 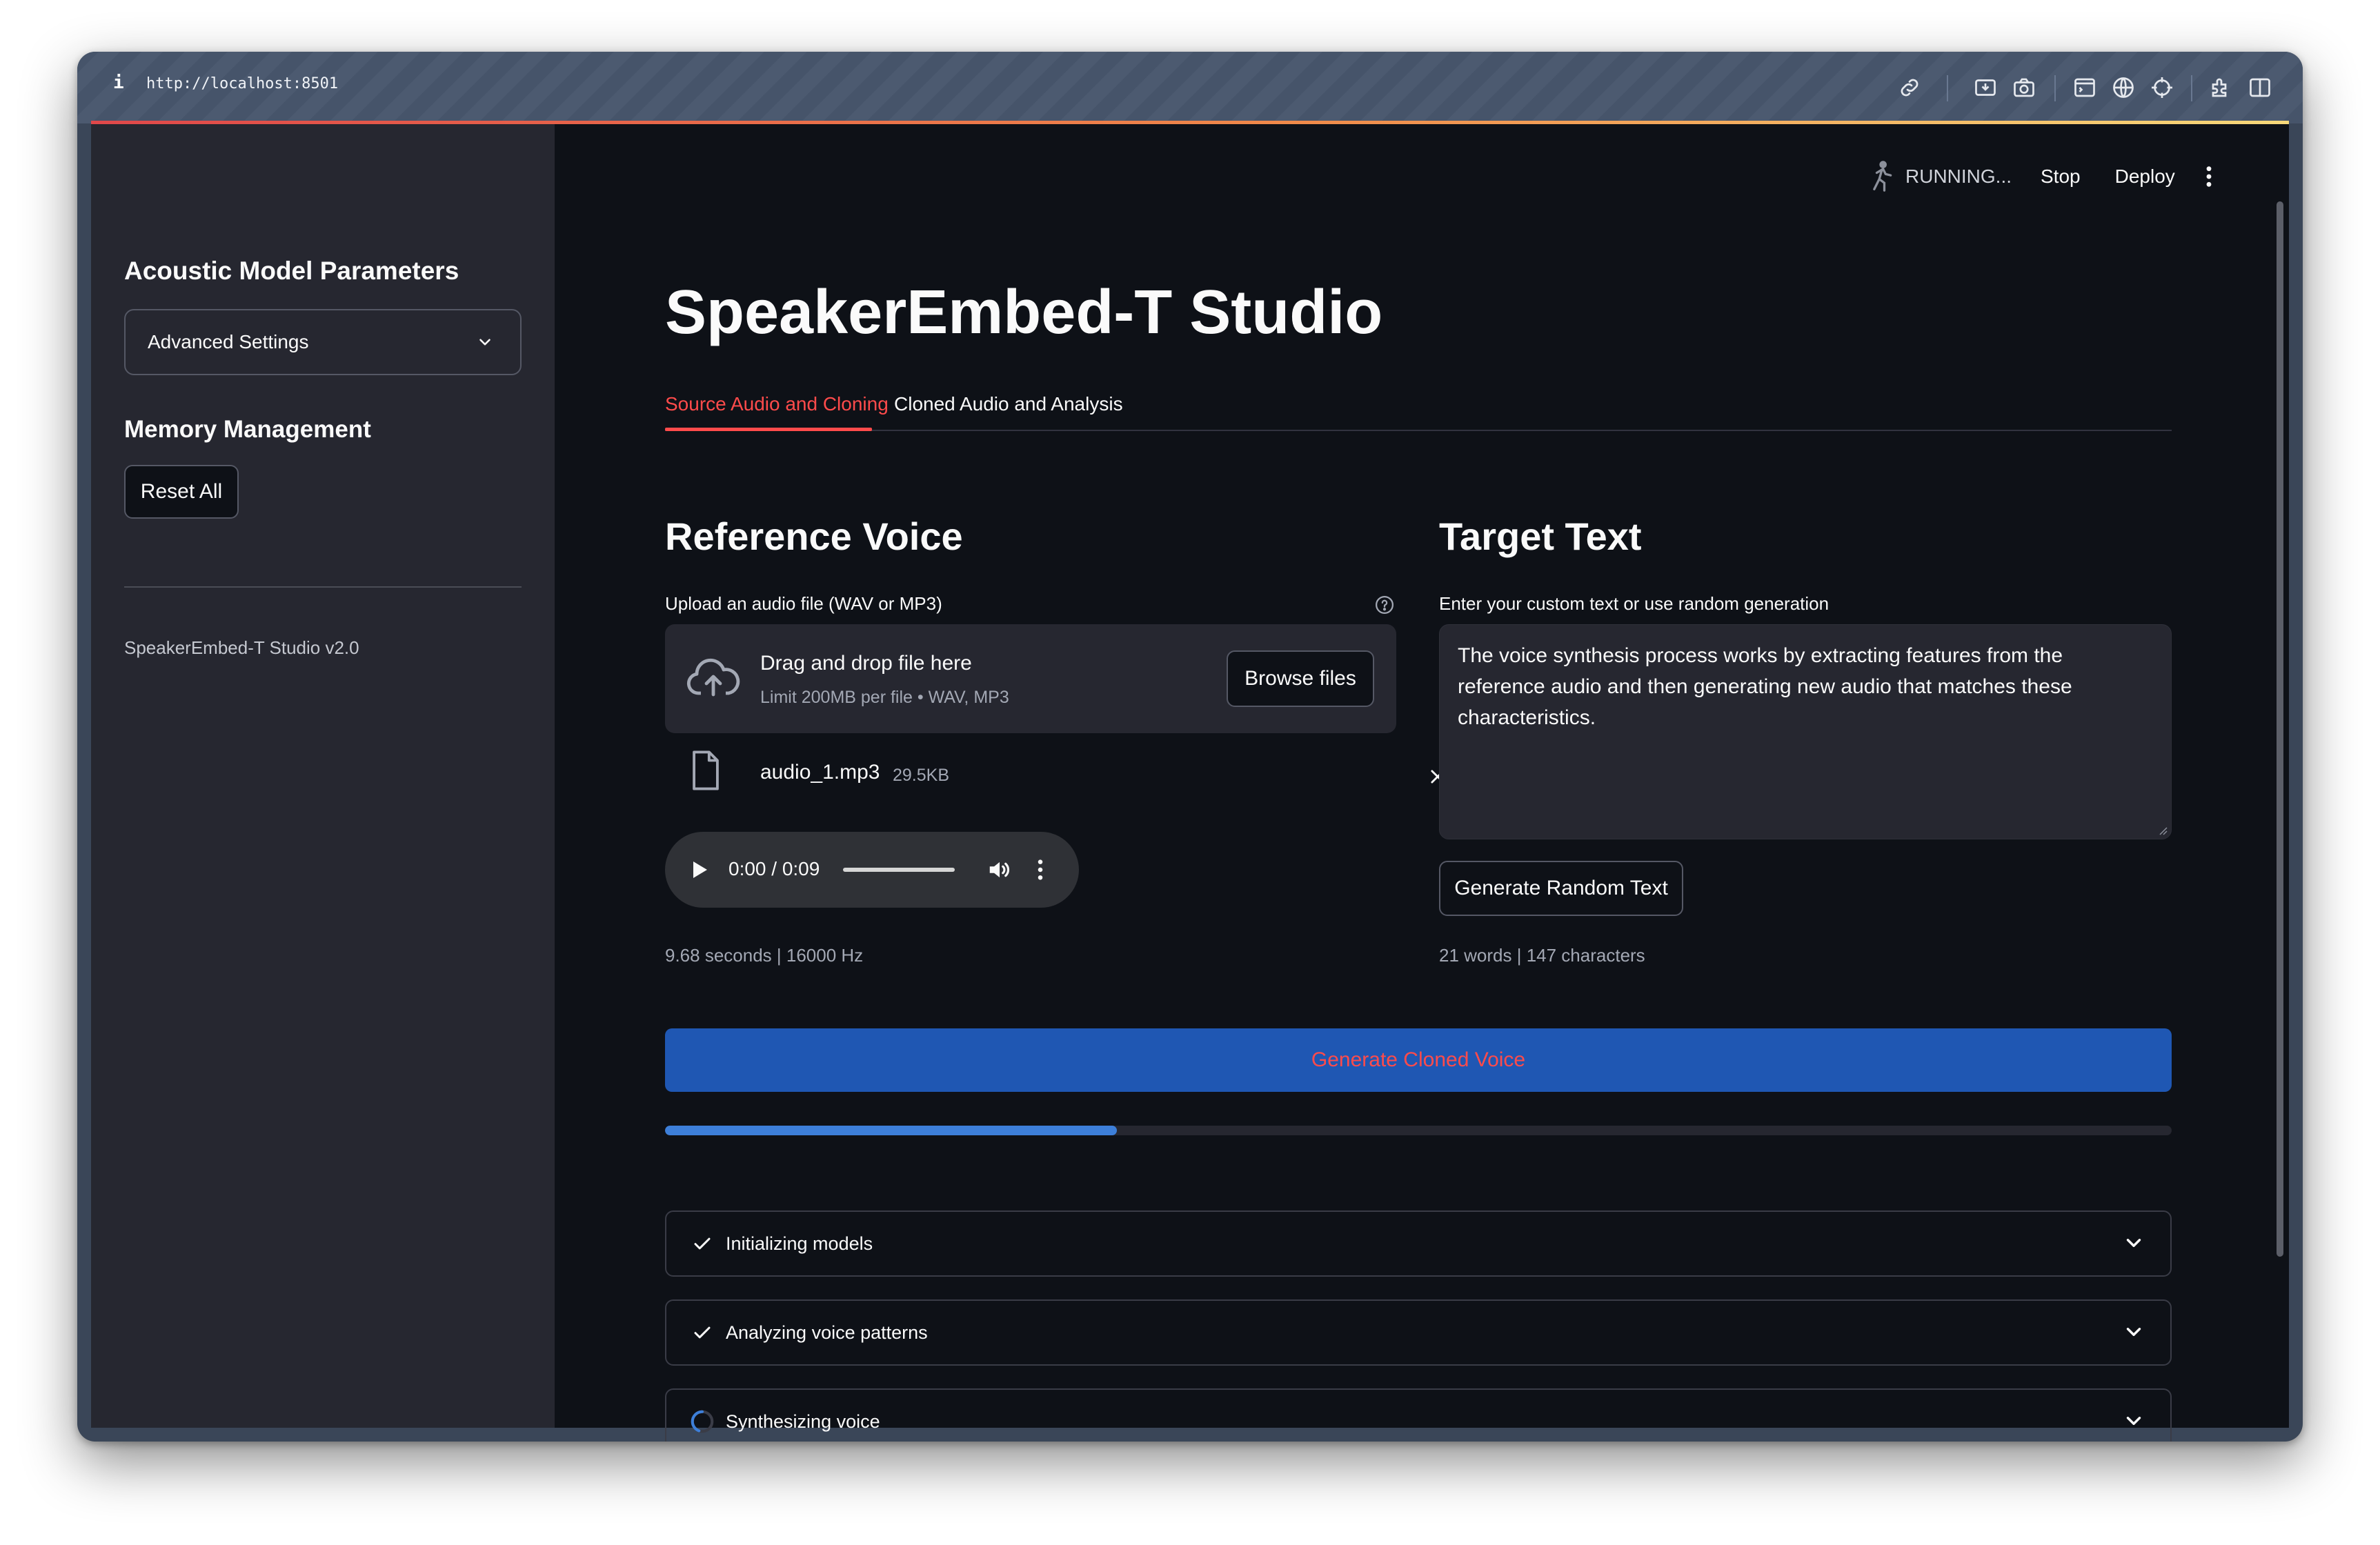 I want to click on address-bar: http://localhost:8501, so click(x=242, y=84).